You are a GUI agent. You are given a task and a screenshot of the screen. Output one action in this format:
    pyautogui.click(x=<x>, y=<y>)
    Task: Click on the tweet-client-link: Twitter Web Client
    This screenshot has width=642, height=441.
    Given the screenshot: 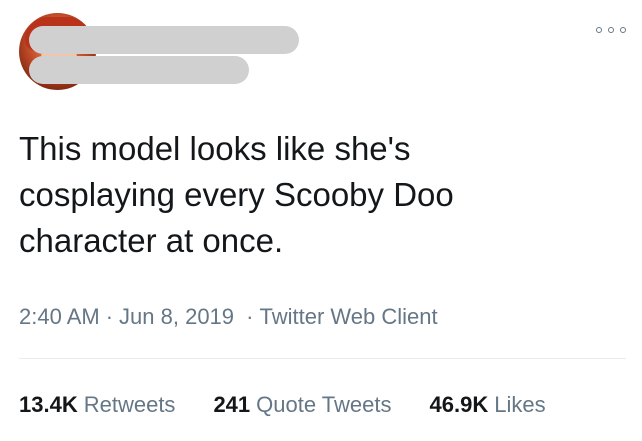 What is the action you would take?
    pyautogui.click(x=348, y=316)
    